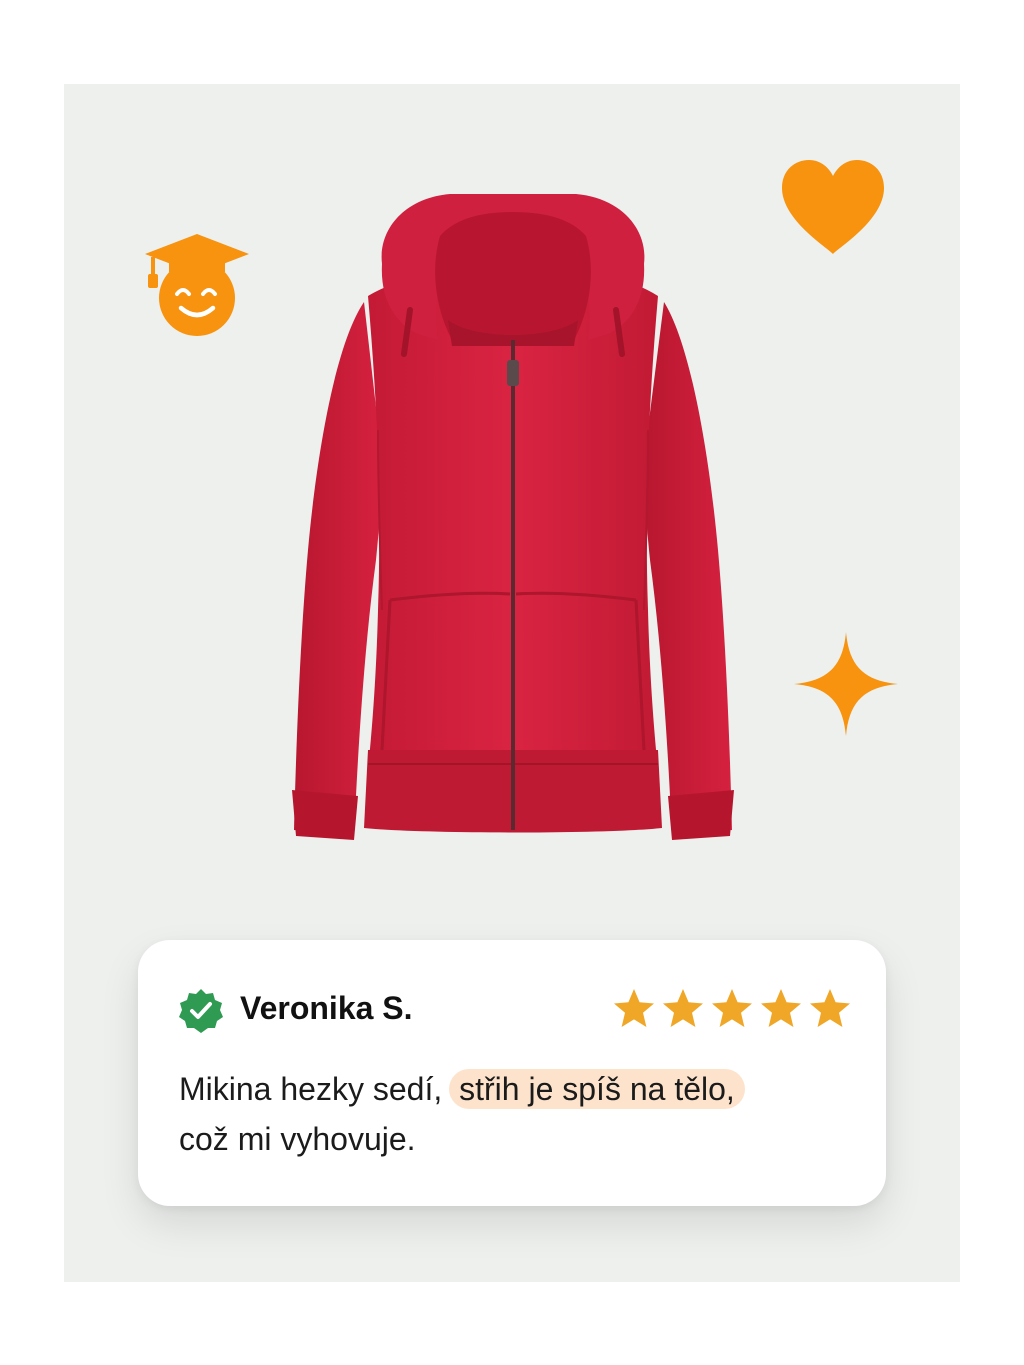 The height and width of the screenshot is (1365, 1024). What do you see at coordinates (315, 1089) in the screenshot?
I see `review-text-part1: Mikina hezky sedí,` at bounding box center [315, 1089].